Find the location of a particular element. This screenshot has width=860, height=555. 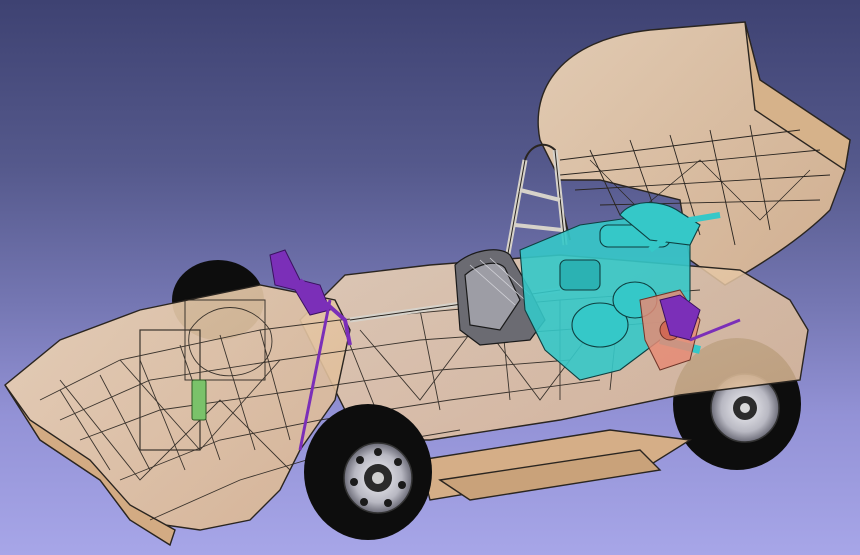

front-wheel-icon is located at coordinates (368, 472).